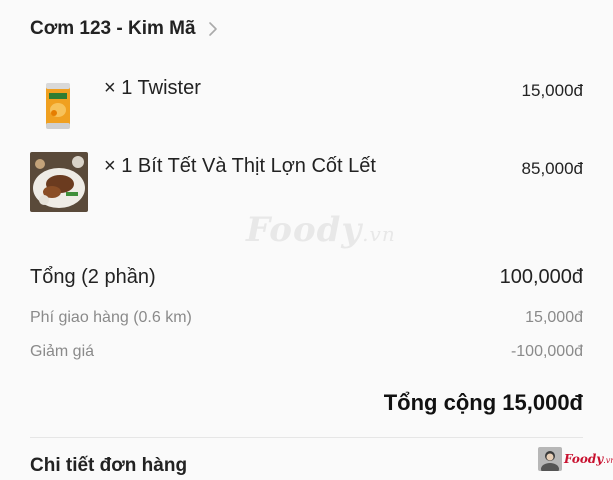  What do you see at coordinates (152, 88) in the screenshot?
I see `item-name: × 1 Twister` at bounding box center [152, 88].